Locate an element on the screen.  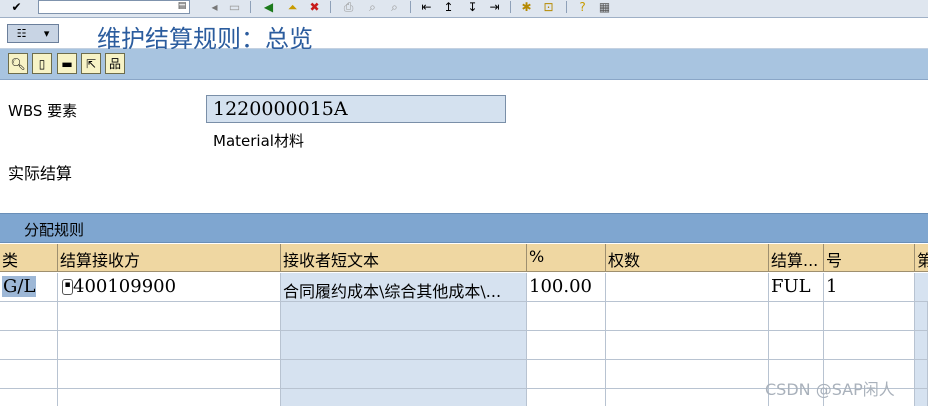
cell-first is located at coordinates (921, 287).